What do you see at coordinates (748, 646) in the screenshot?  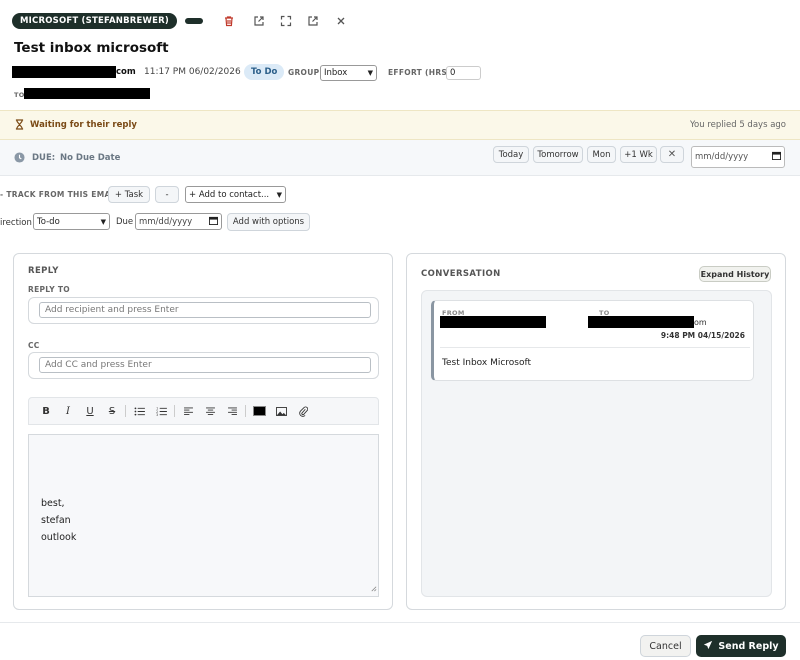 I see `send-reply-label: Send Reply` at bounding box center [748, 646].